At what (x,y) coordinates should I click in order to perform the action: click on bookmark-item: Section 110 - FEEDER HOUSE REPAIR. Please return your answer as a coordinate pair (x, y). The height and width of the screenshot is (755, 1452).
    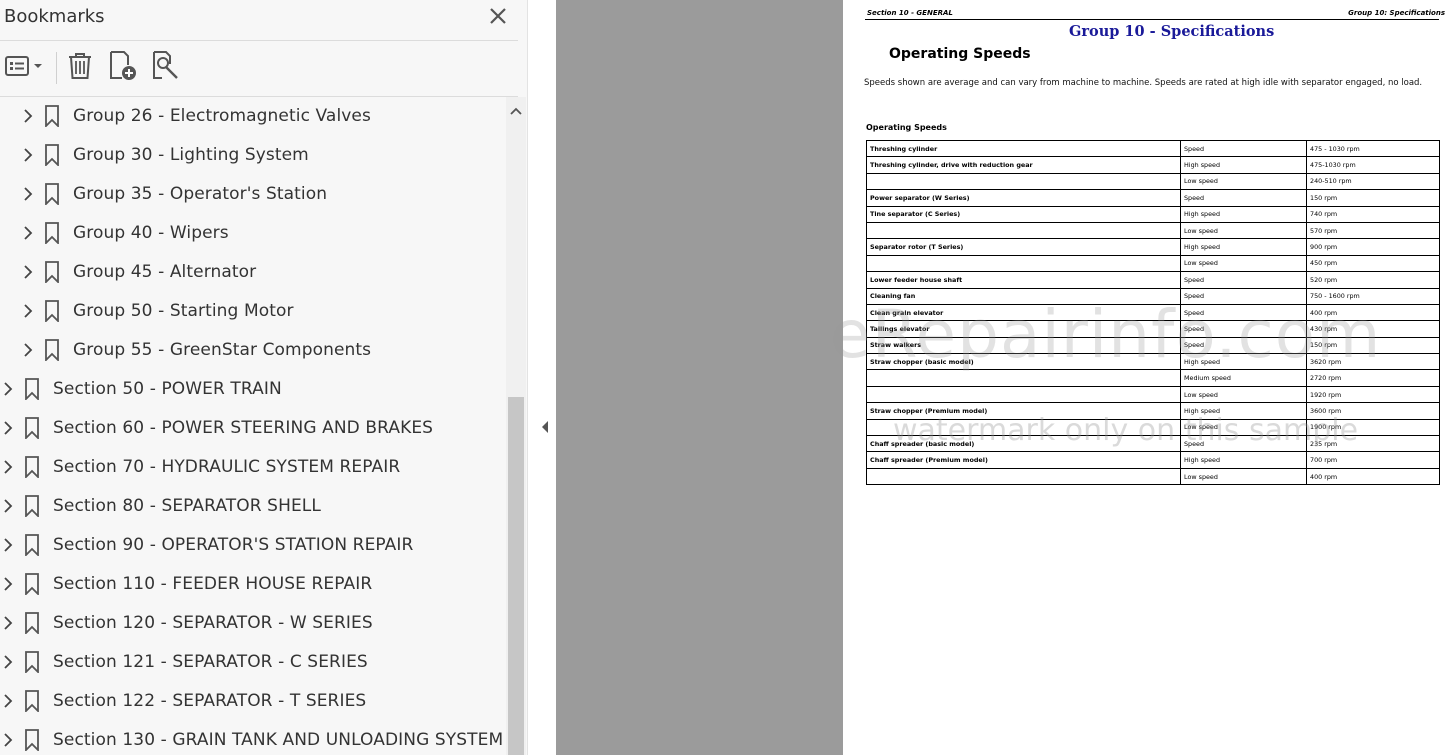
    Looking at the image, I should click on (252, 584).